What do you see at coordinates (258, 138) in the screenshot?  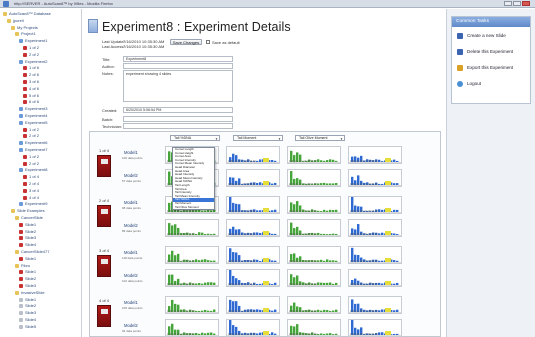 I see `metric-dropdown: Tail Moment ▼` at bounding box center [258, 138].